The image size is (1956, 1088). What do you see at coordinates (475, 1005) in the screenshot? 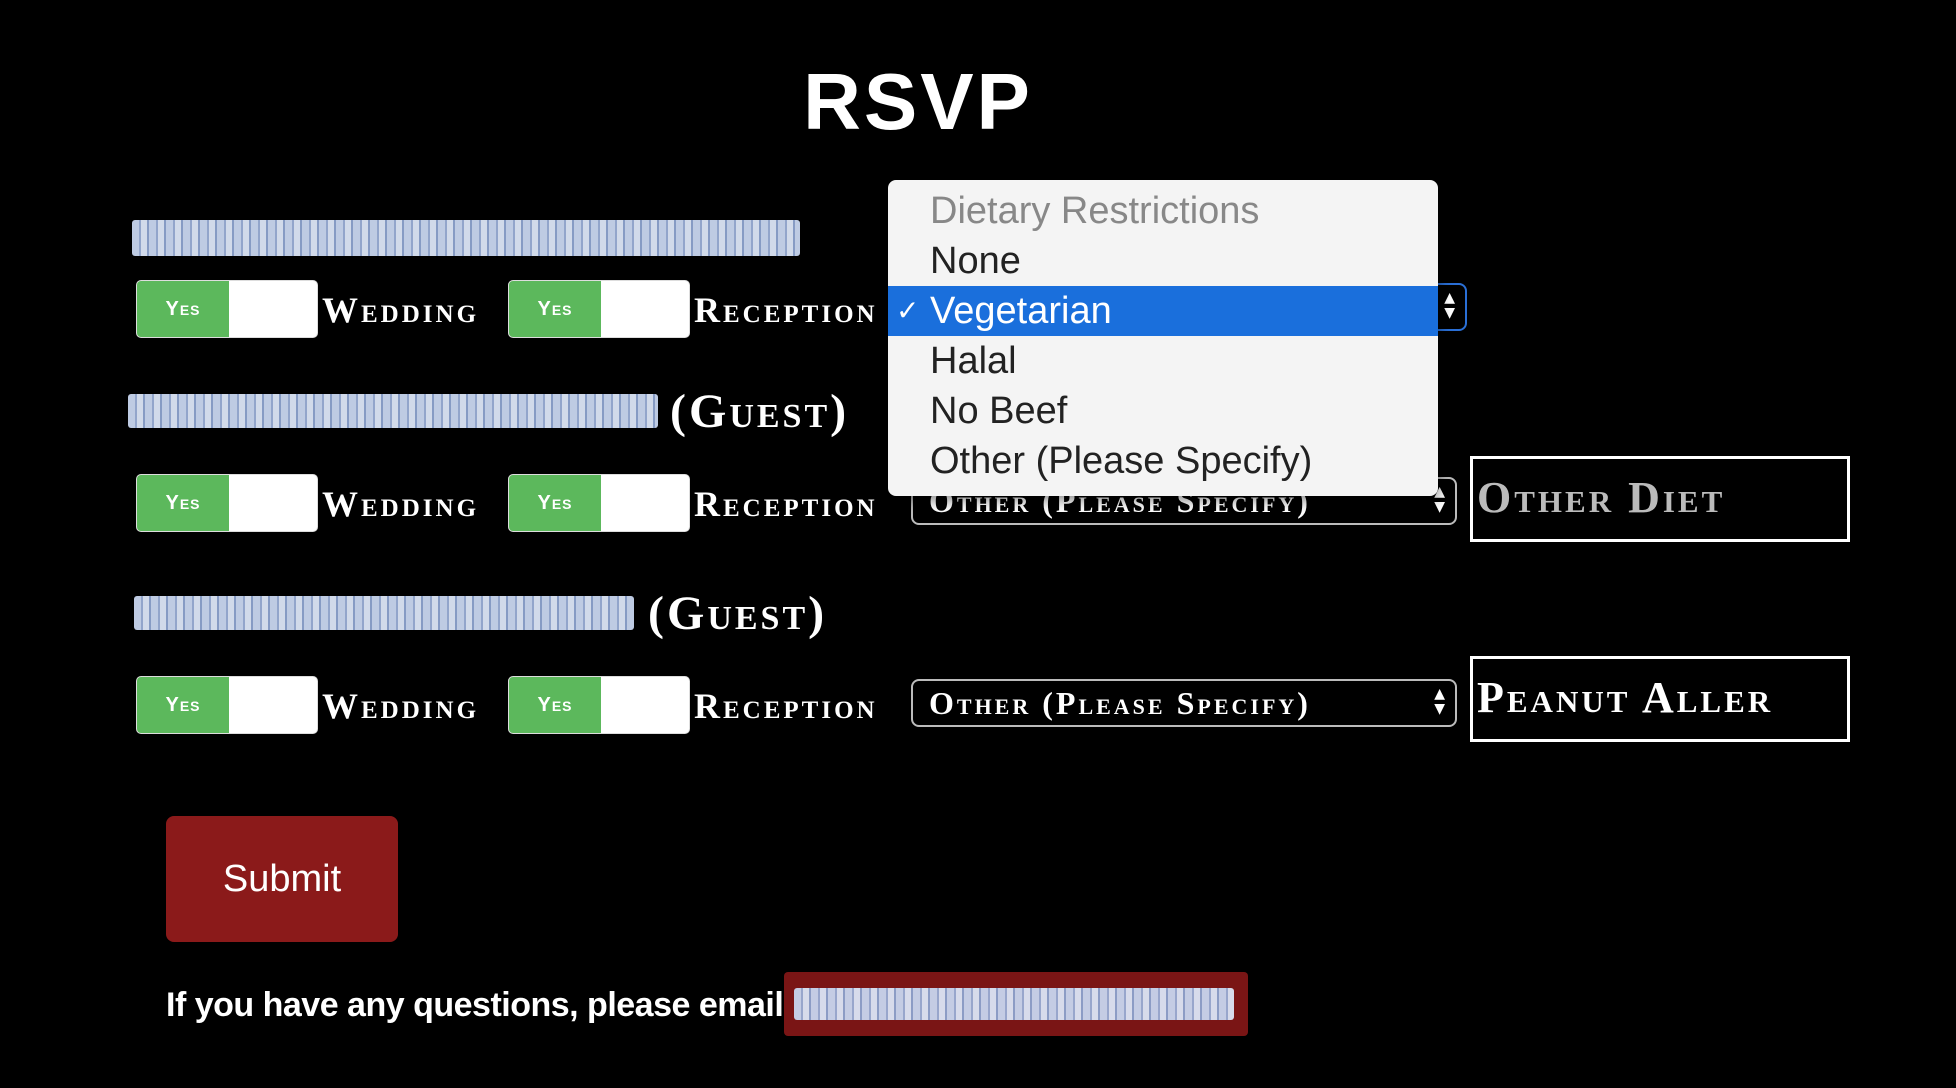
I see `footer-text: If you have any questions, please email` at bounding box center [475, 1005].